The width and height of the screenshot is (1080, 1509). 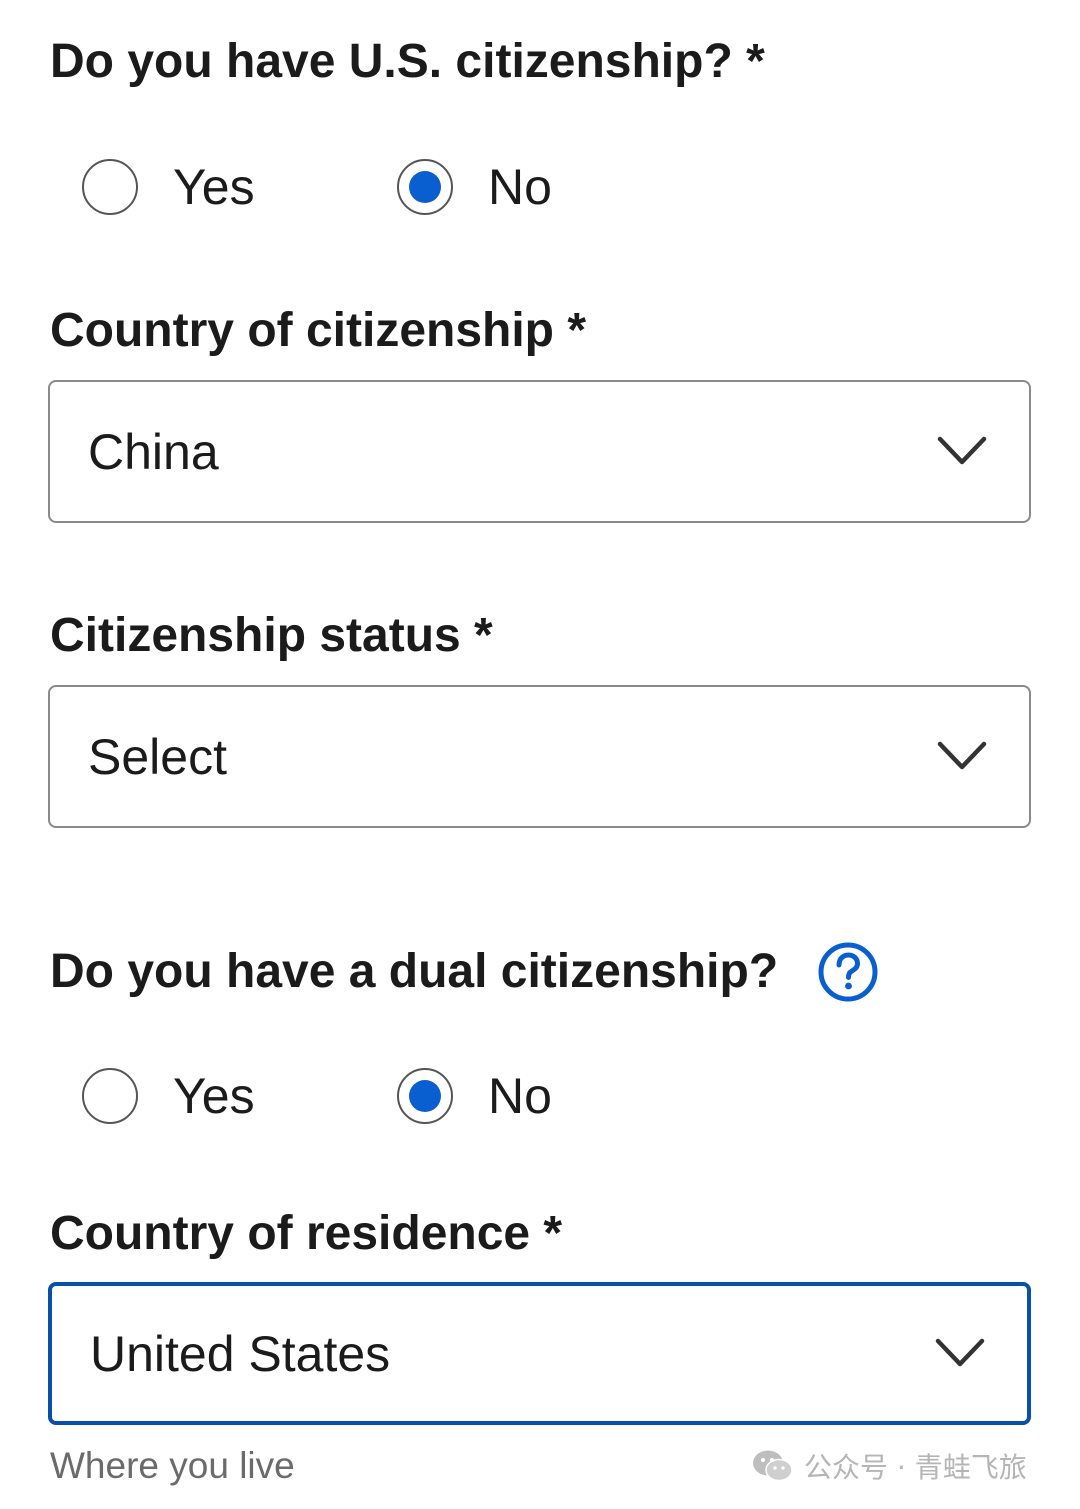 What do you see at coordinates (915, 1467) in the screenshot?
I see `watermark-text: 公众号 · 青蛙飞旅` at bounding box center [915, 1467].